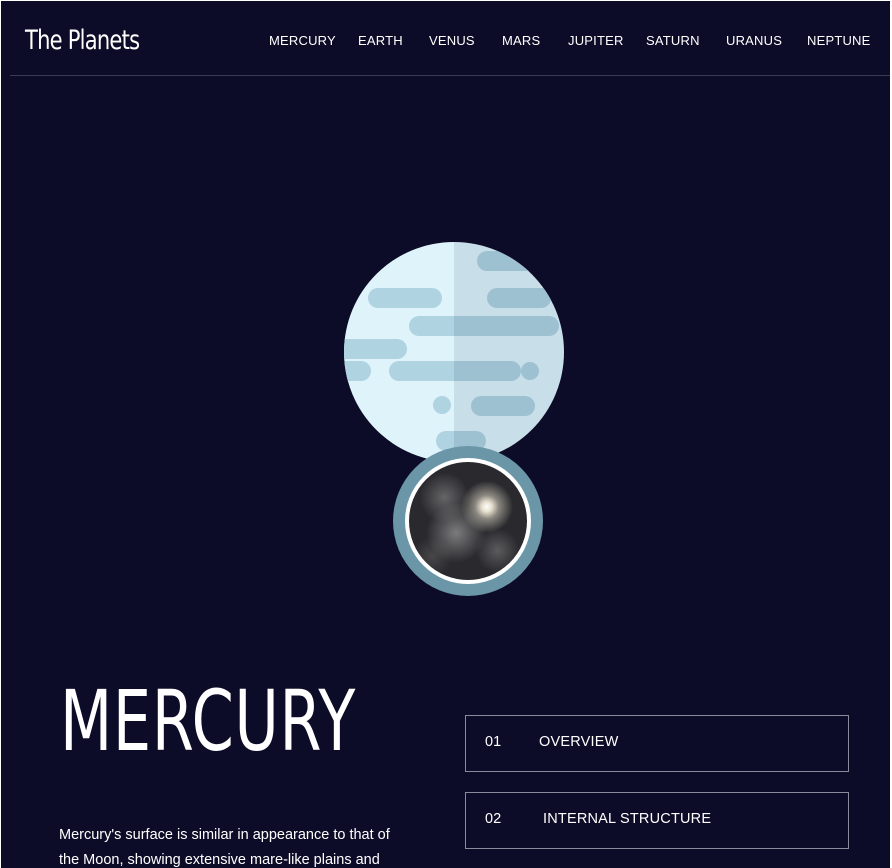 This screenshot has height=868, width=892. Describe the element at coordinates (454, 352) in the screenshot. I see `mercury-planet-icon` at that location.